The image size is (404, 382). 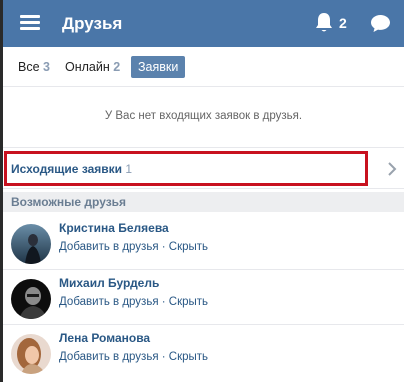 What do you see at coordinates (343, 23) in the screenshot?
I see `notifications-count: 2` at bounding box center [343, 23].